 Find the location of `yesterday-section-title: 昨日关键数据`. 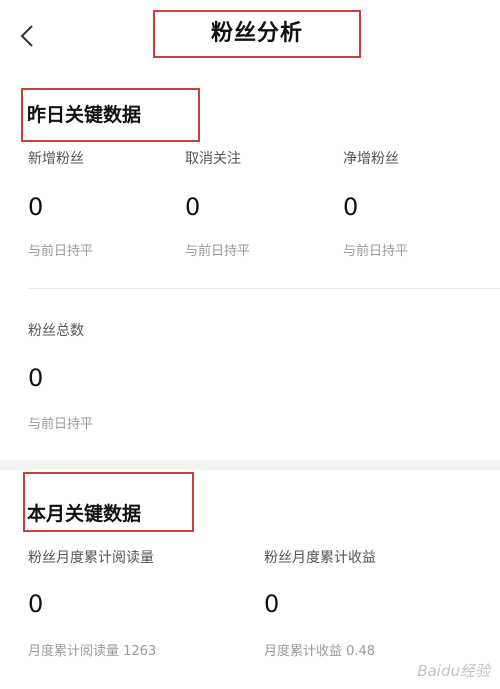

yesterday-section-title: 昨日关键数据 is located at coordinates (84, 115).